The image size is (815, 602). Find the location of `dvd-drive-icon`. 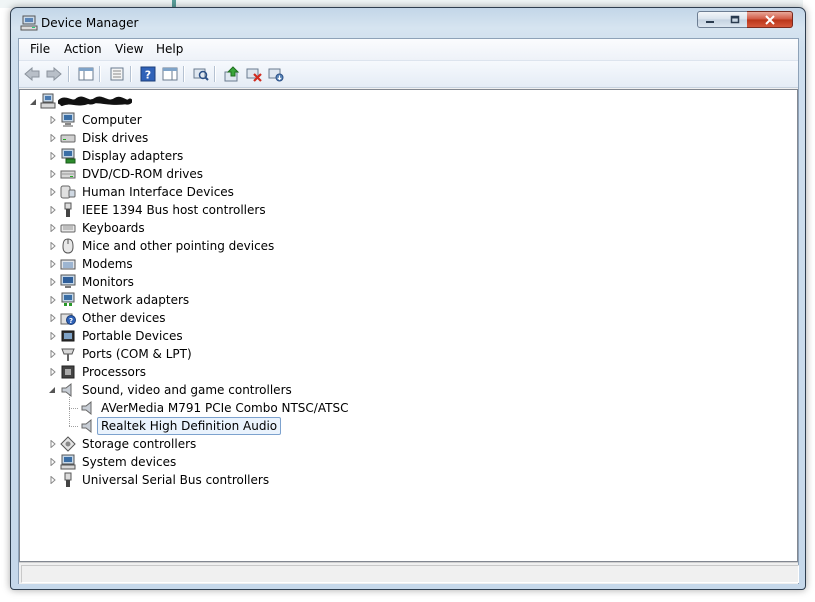

dvd-drive-icon is located at coordinates (68, 174).